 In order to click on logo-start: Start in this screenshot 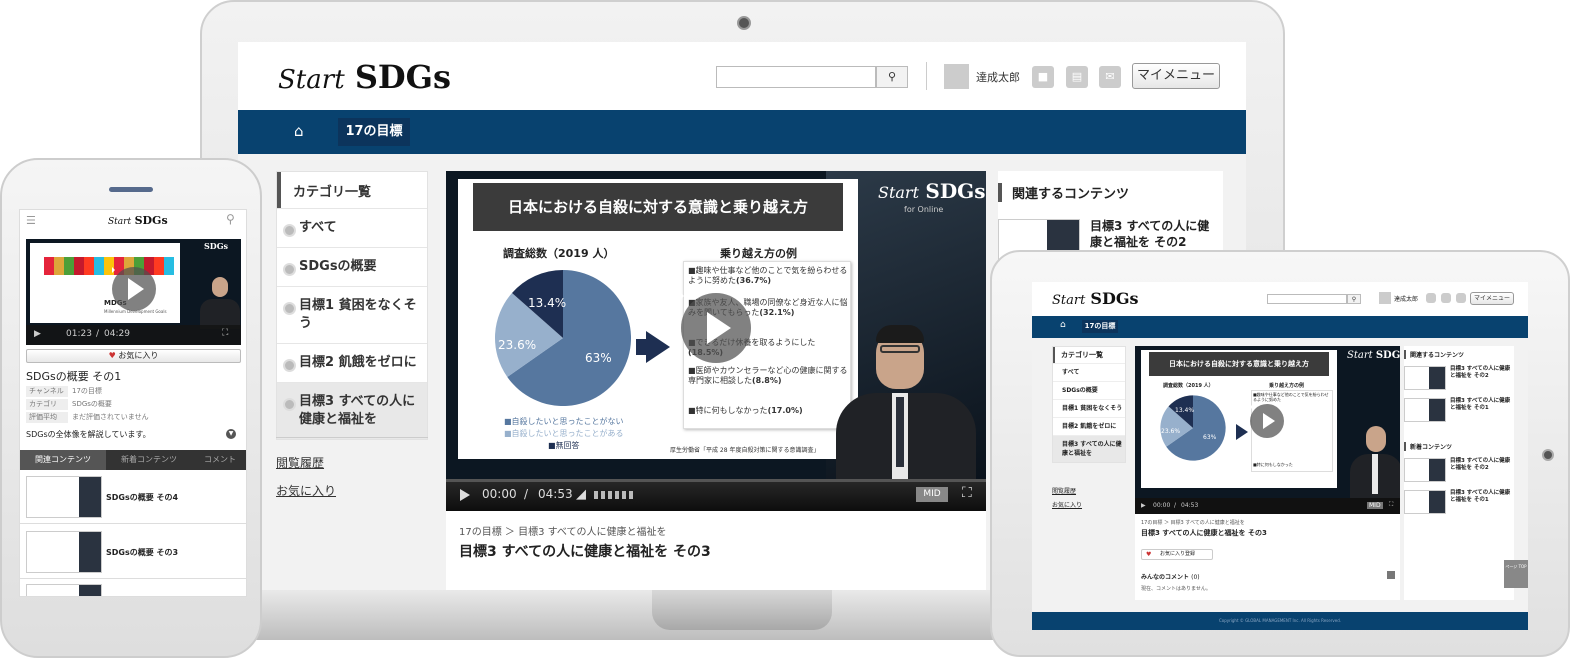, I will do `click(899, 192)`.